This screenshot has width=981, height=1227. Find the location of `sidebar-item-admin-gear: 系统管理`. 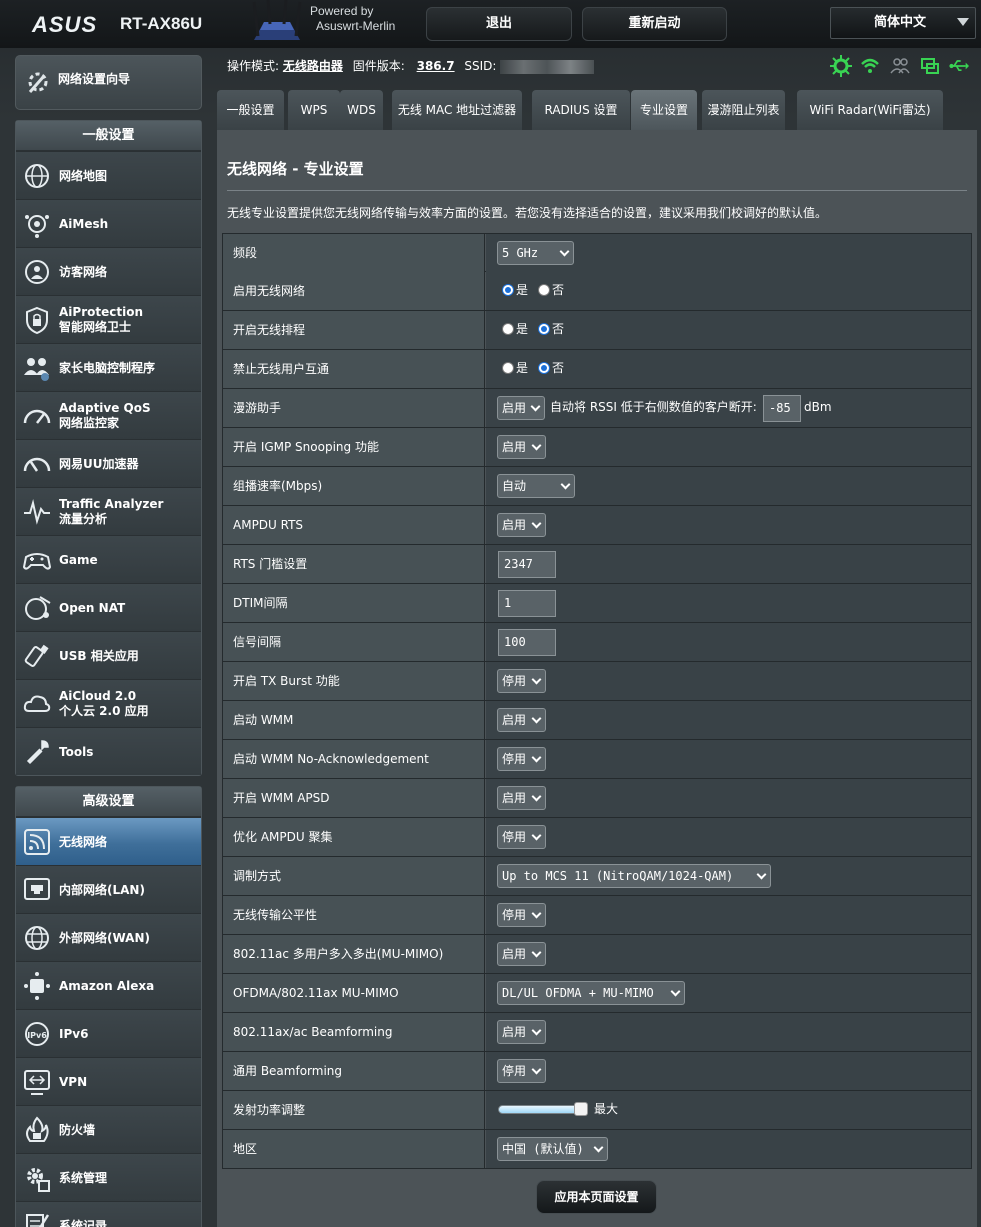

sidebar-item-admin-gear: 系统管理 is located at coordinates (108, 1177).